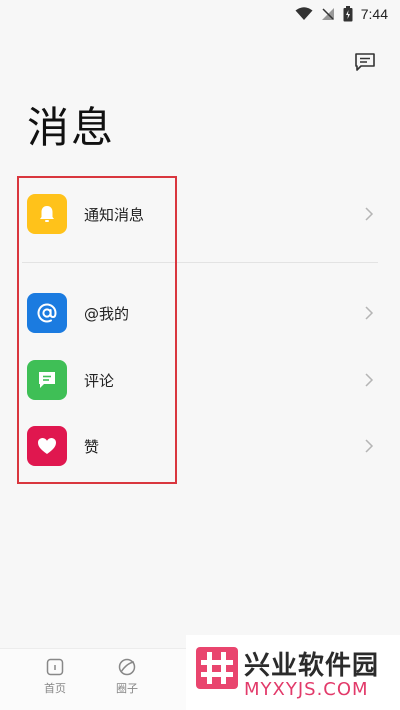  What do you see at coordinates (374, 14) in the screenshot?
I see `status-time: 7:44` at bounding box center [374, 14].